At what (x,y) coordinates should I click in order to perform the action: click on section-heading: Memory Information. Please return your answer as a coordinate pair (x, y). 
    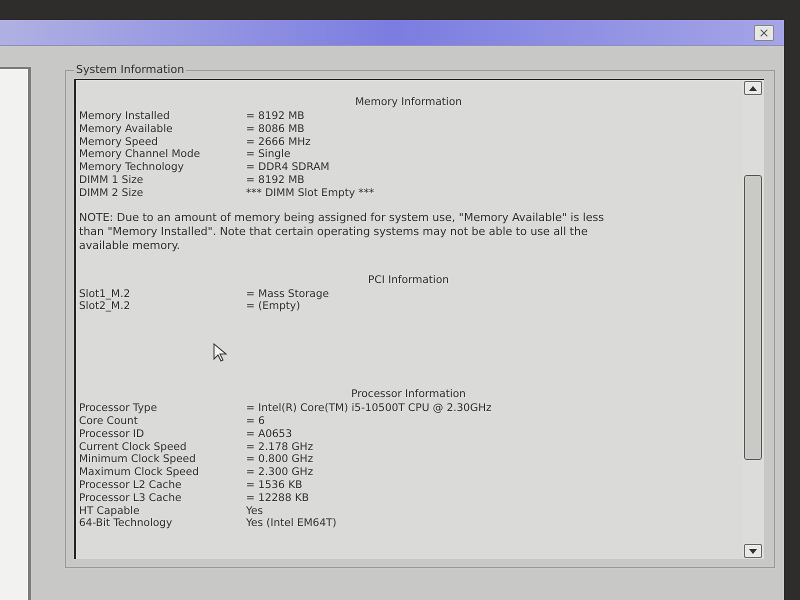
    Looking at the image, I should click on (408, 102).